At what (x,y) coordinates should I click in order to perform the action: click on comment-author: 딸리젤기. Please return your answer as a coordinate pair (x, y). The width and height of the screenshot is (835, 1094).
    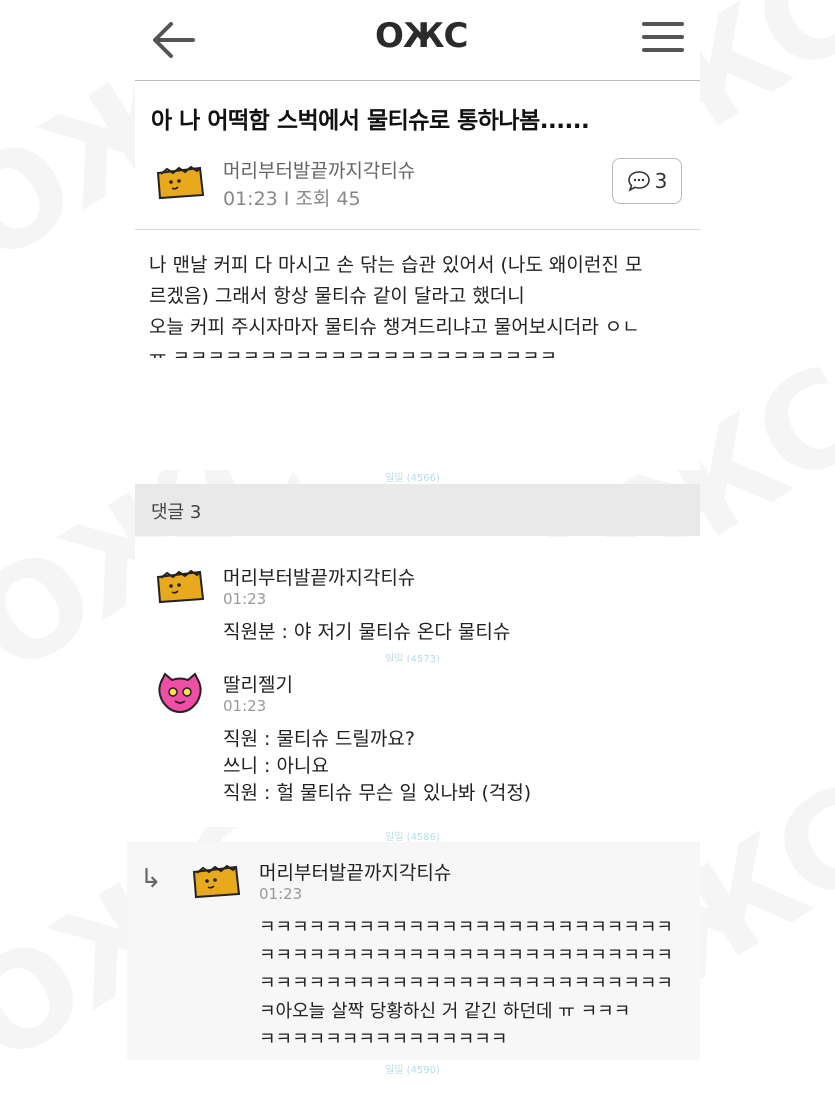
    Looking at the image, I should click on (258, 683).